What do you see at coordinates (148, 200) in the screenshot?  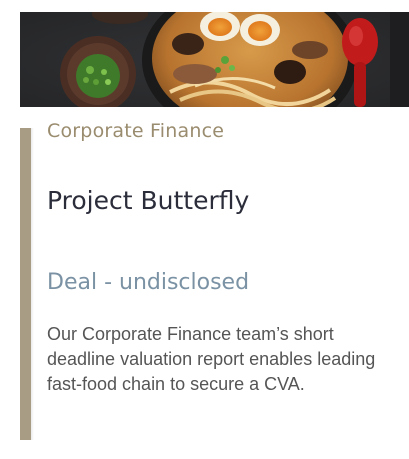 I see `project-title: Project Butterfly` at bounding box center [148, 200].